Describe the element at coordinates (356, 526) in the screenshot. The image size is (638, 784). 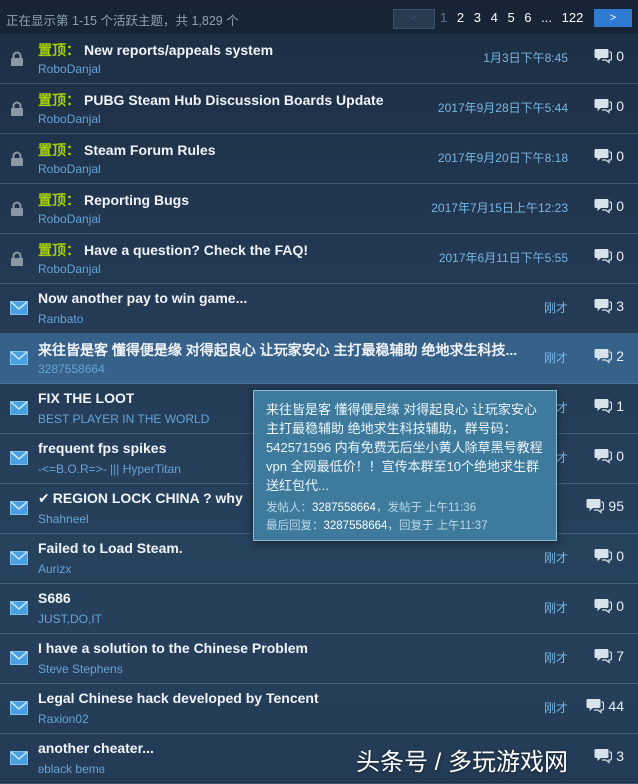
I see `tooltip-replier: 3287558664` at that location.